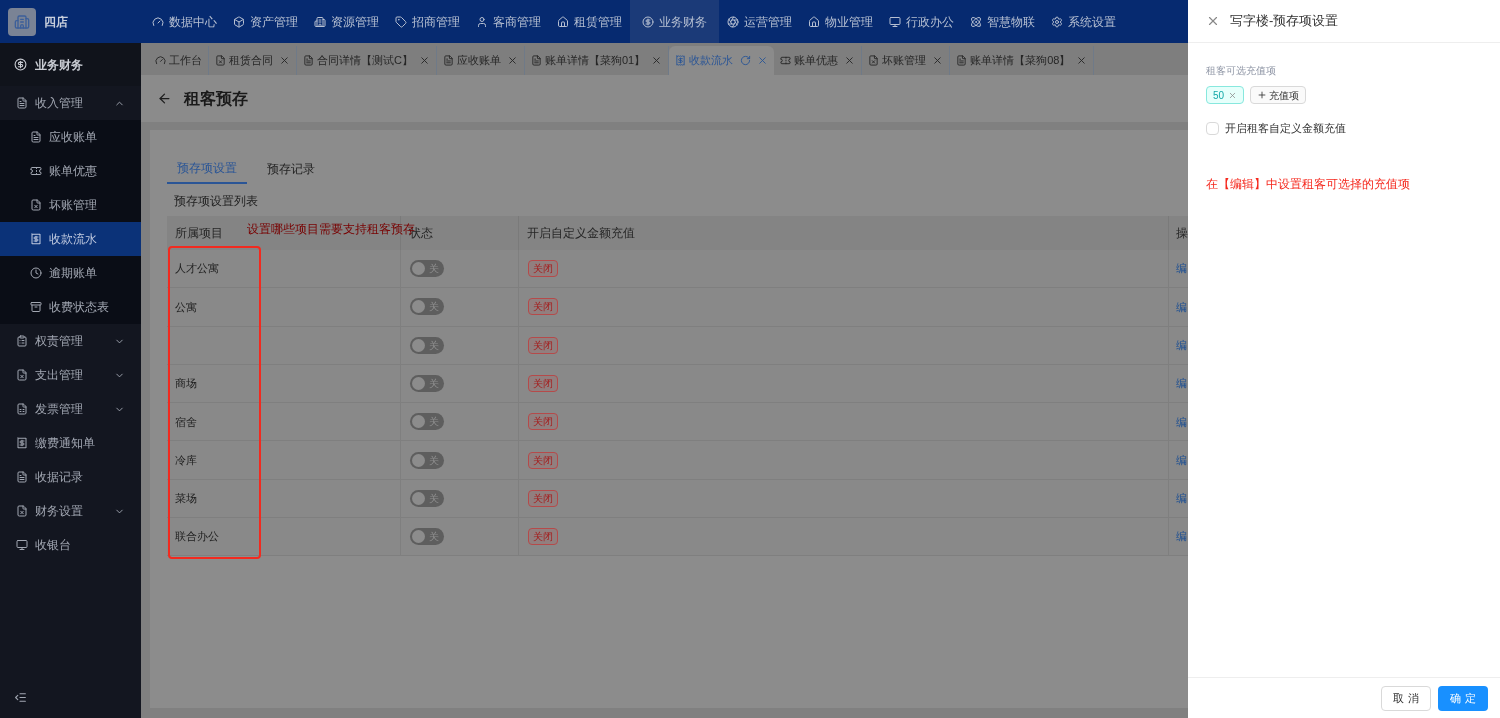 This screenshot has width=1500, height=718. What do you see at coordinates (70, 341) in the screenshot?
I see `sidebar-item: 权责管理` at bounding box center [70, 341].